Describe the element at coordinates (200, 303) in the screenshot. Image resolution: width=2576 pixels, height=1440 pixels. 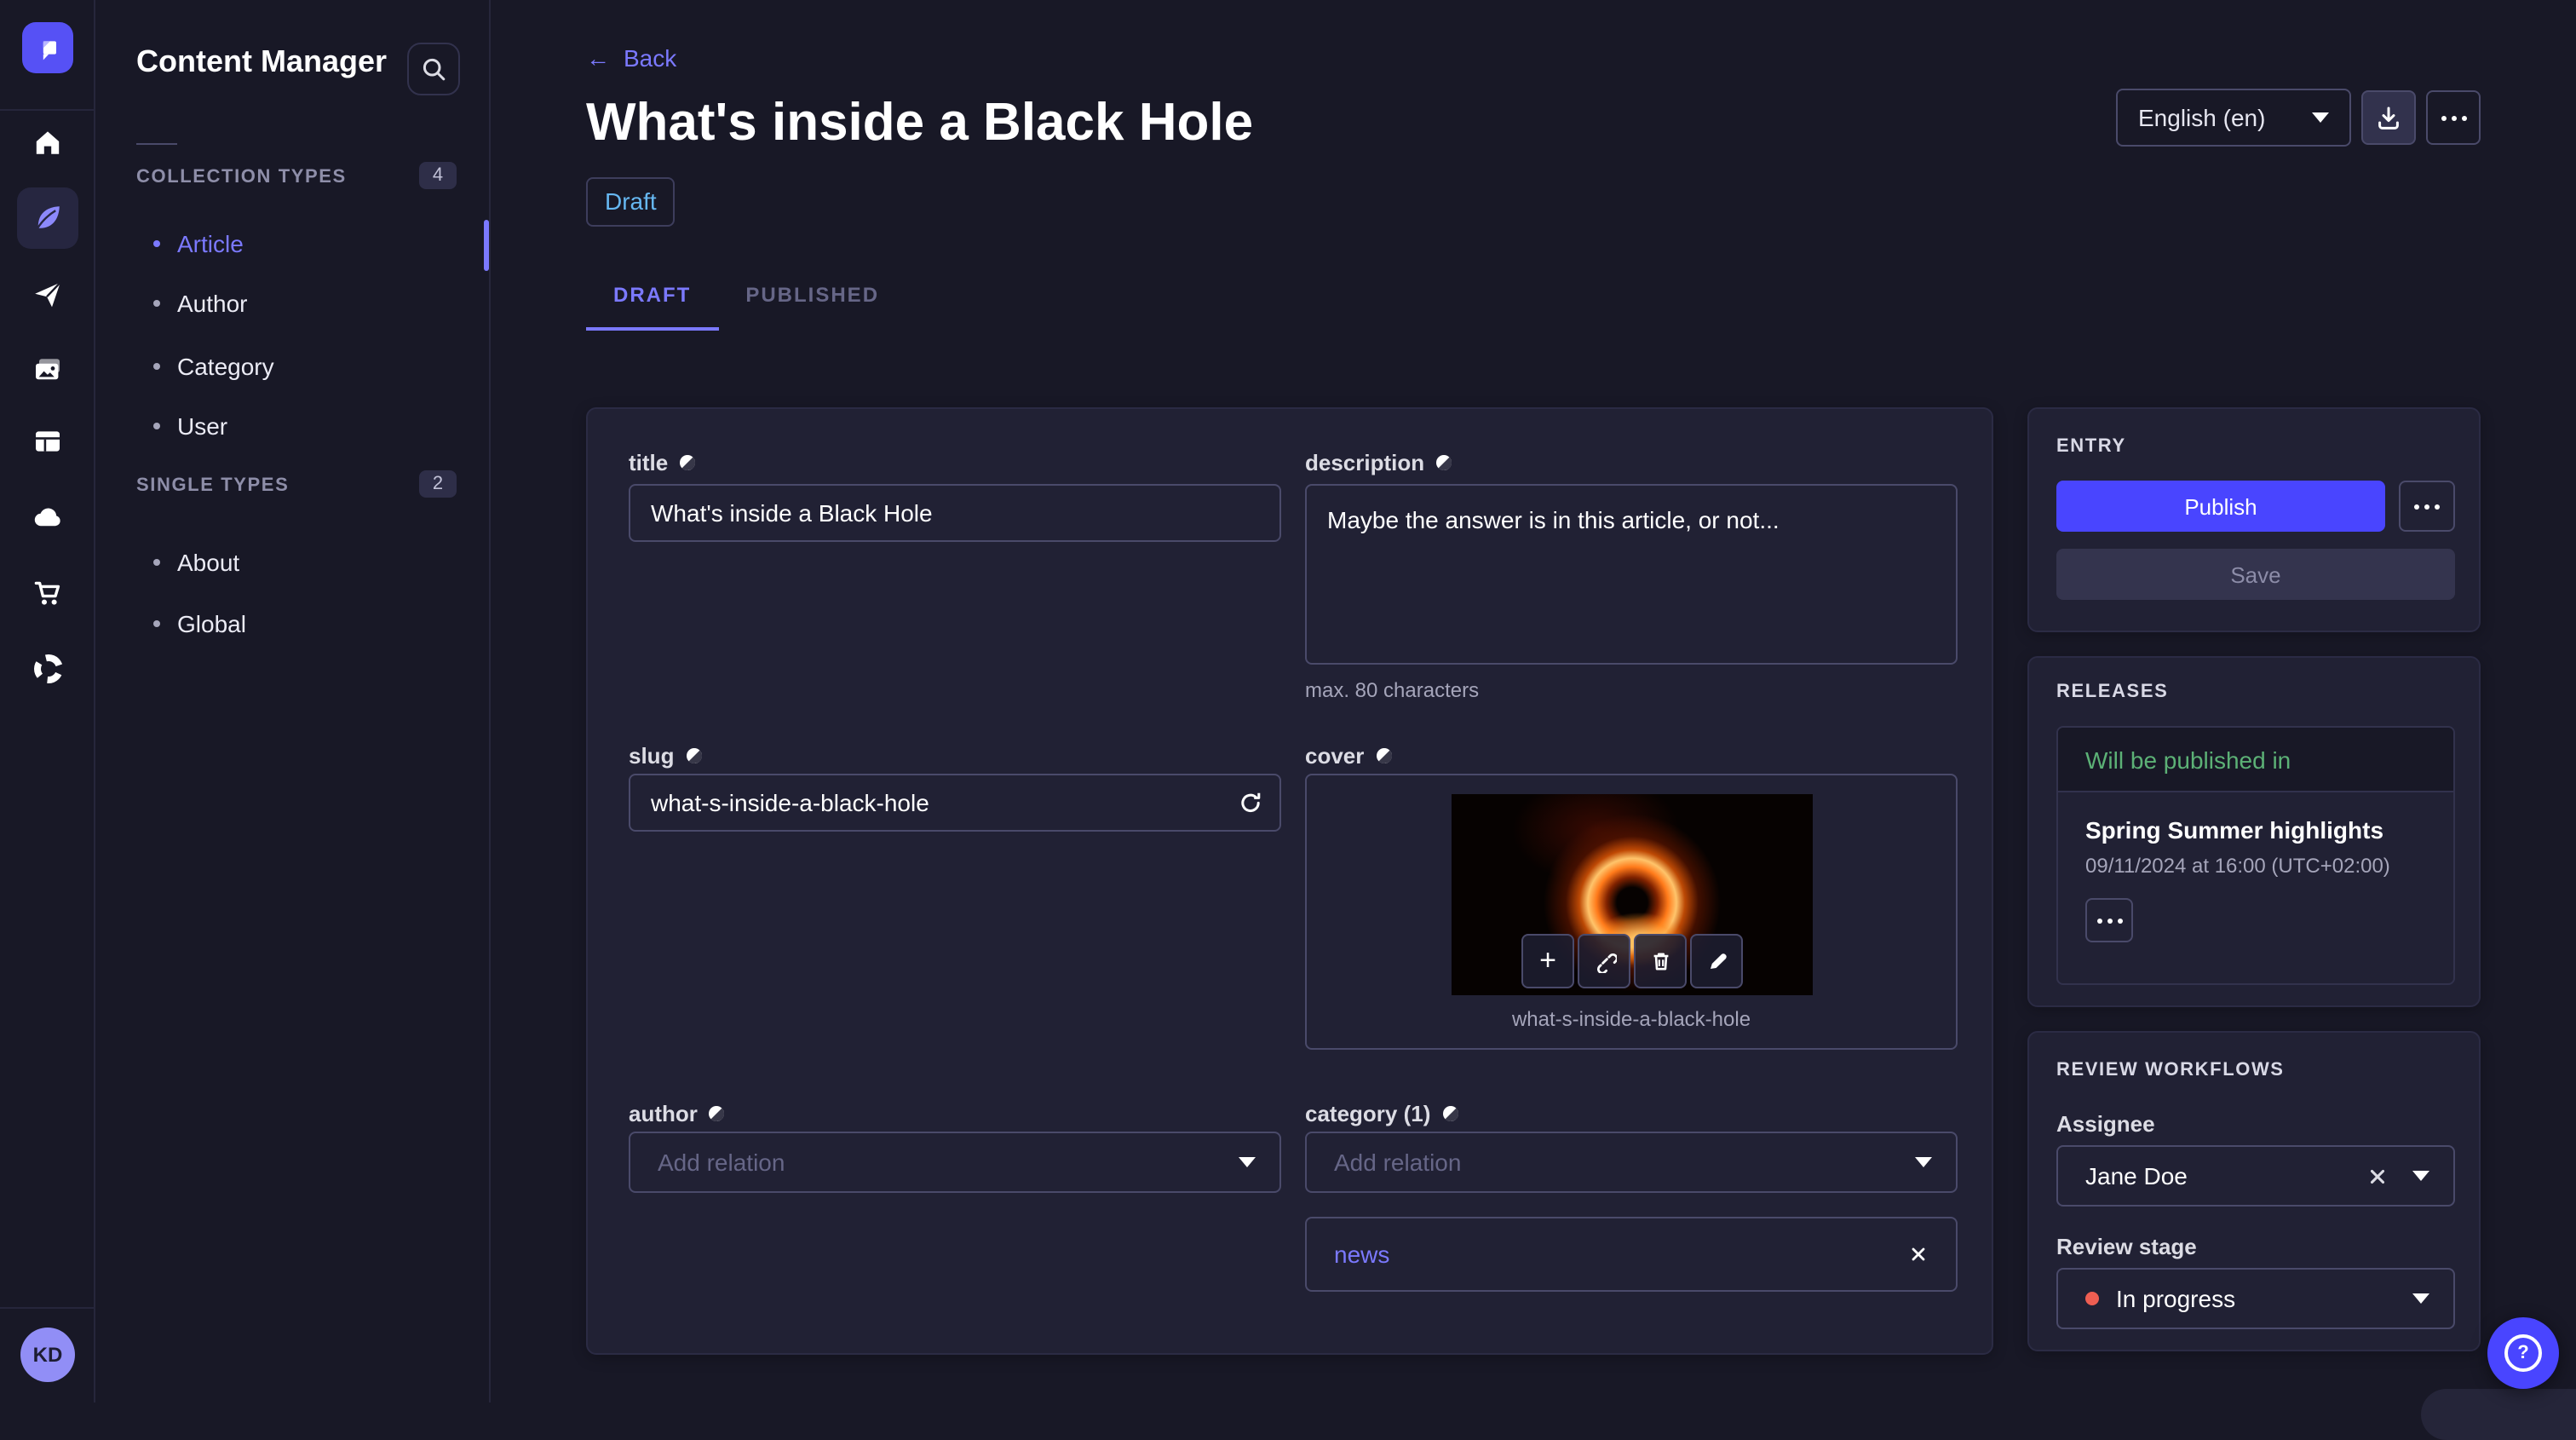
I see `sidebar-item-author: Author` at that location.